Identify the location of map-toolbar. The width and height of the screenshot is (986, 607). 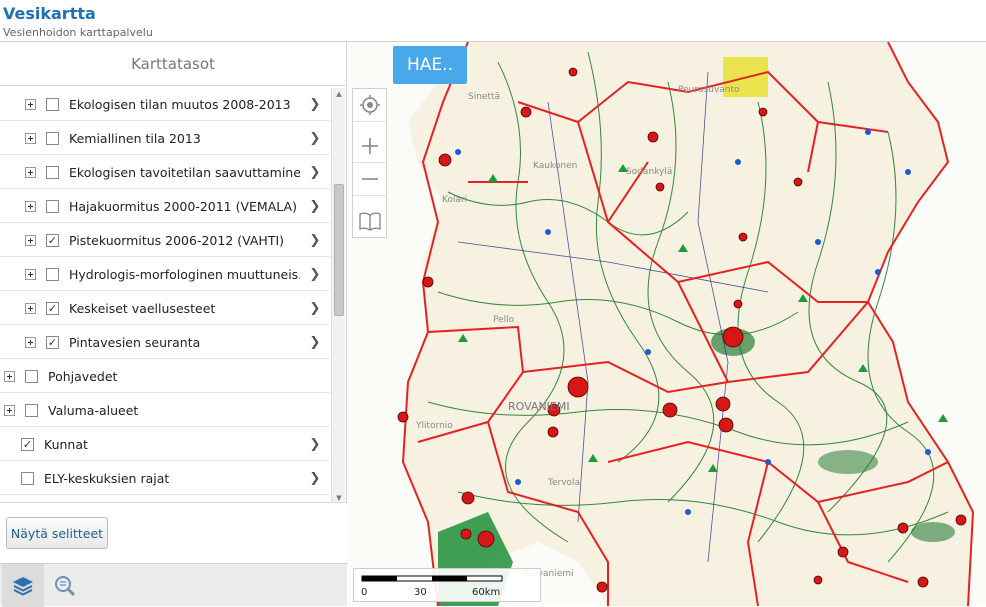
(369, 163).